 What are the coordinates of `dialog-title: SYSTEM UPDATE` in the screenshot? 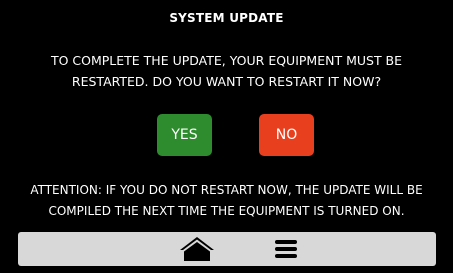 It's located at (226, 18).